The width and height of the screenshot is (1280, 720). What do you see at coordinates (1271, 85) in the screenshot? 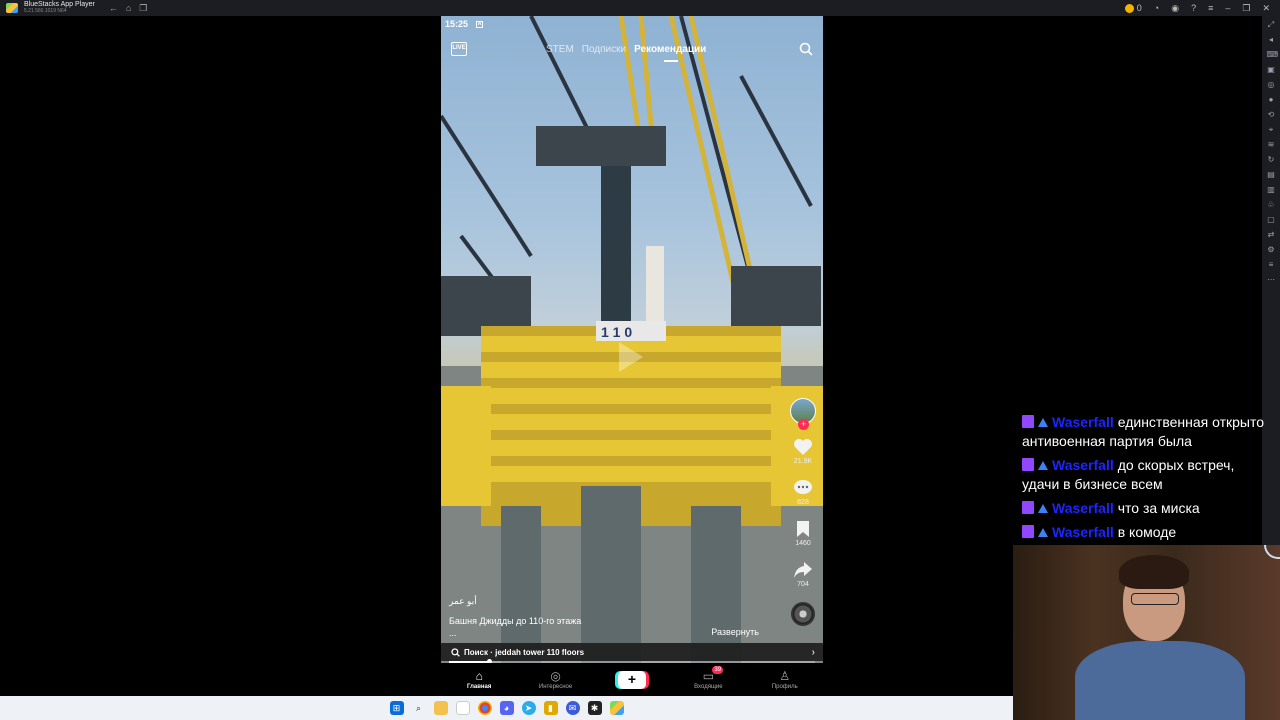
I see `screenshot-icon: ◎` at bounding box center [1271, 85].